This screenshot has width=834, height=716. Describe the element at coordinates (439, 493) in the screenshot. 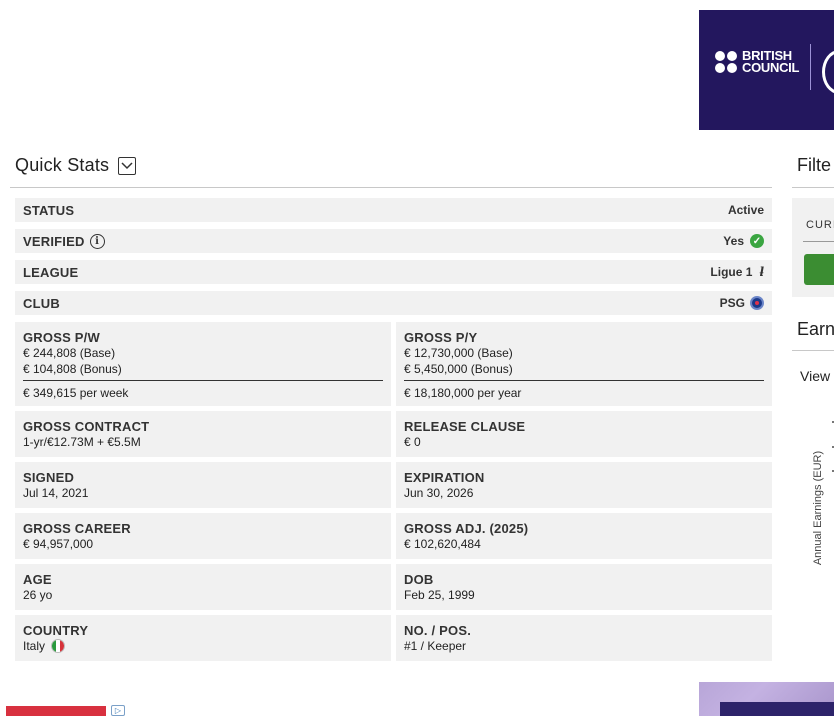

I see `expiration-value: Jun 30, 2026` at that location.